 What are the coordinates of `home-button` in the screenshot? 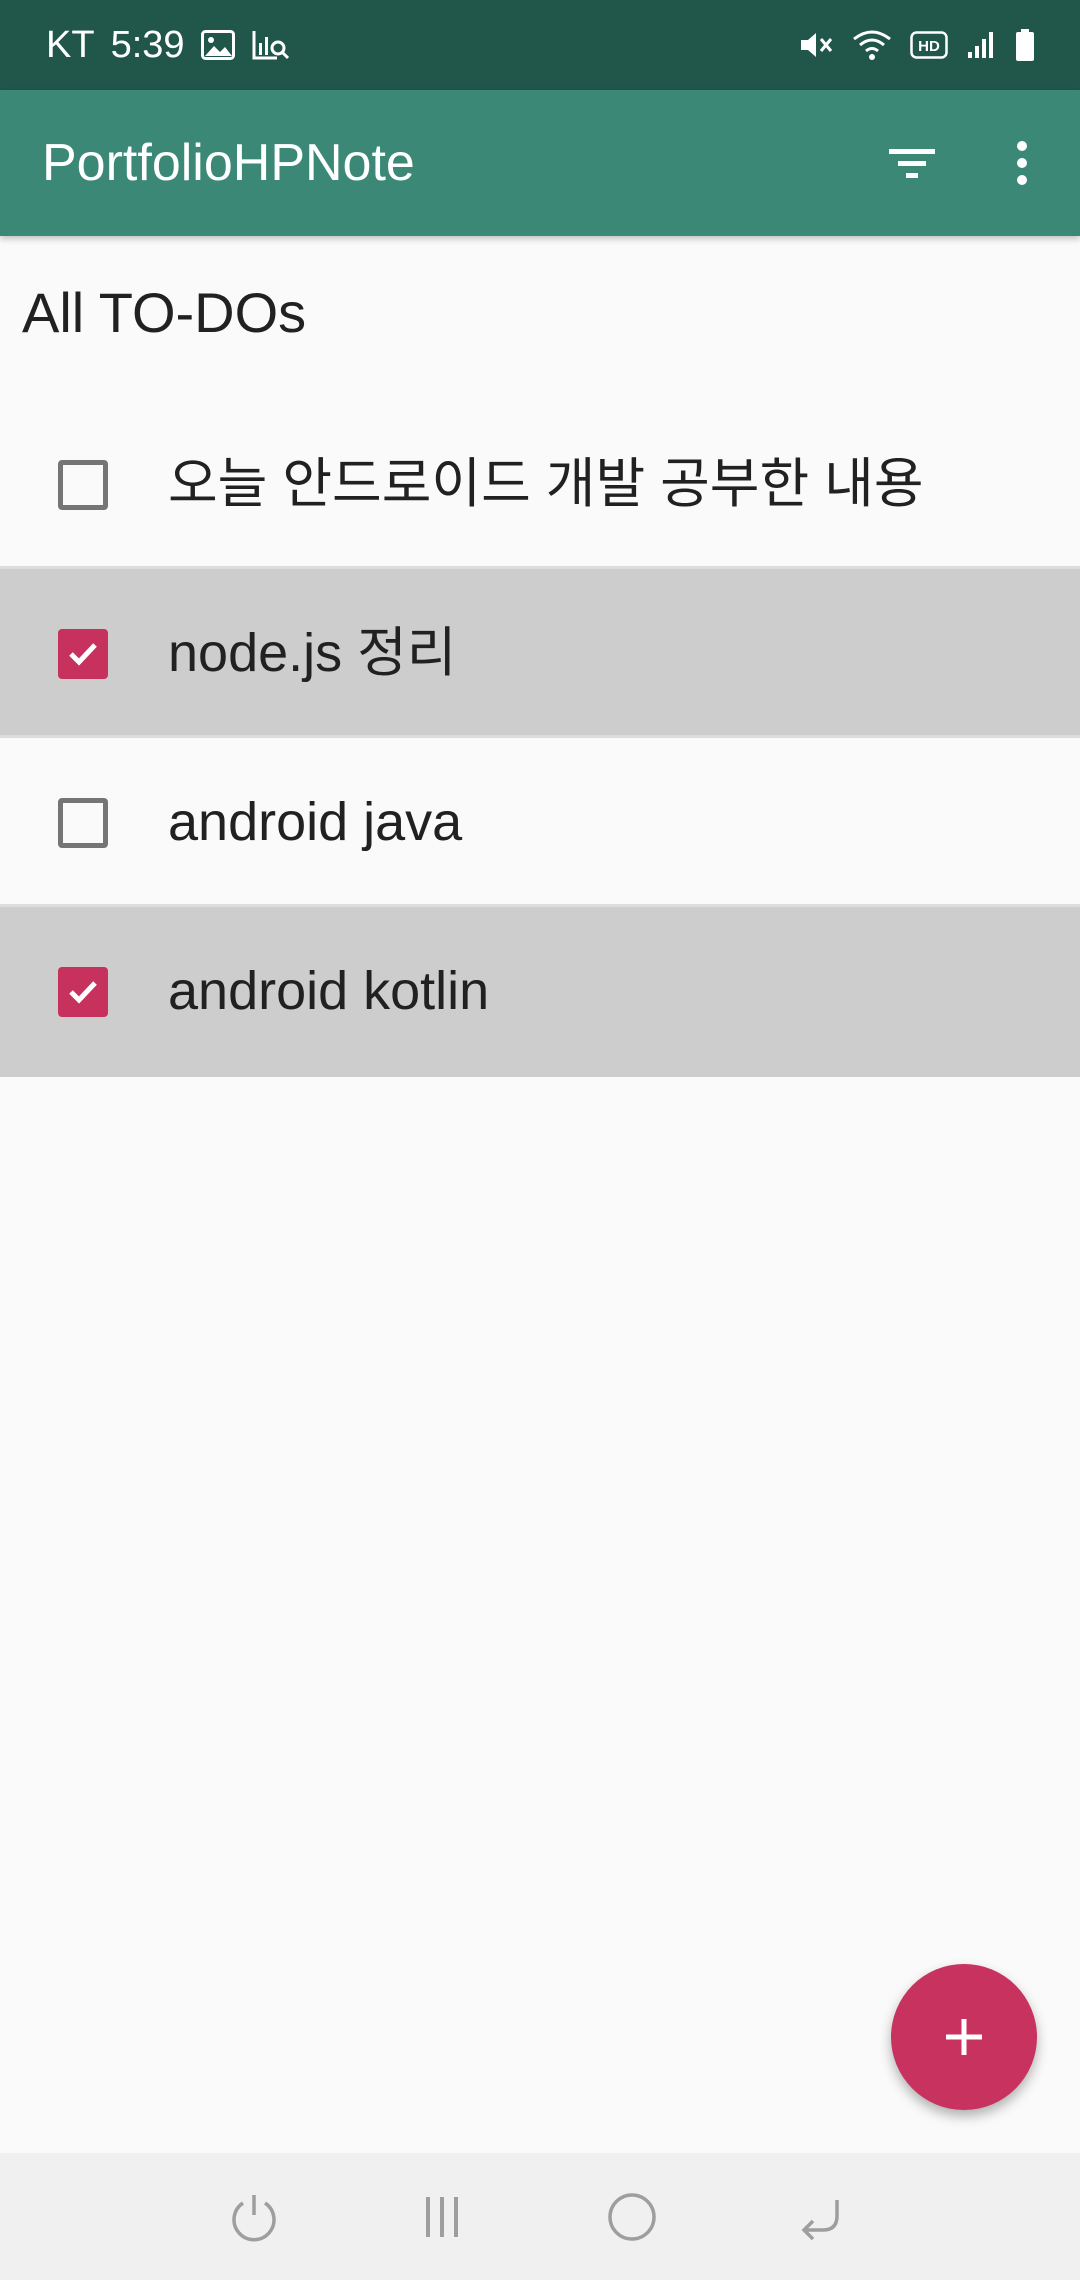 It's located at (632, 2216).